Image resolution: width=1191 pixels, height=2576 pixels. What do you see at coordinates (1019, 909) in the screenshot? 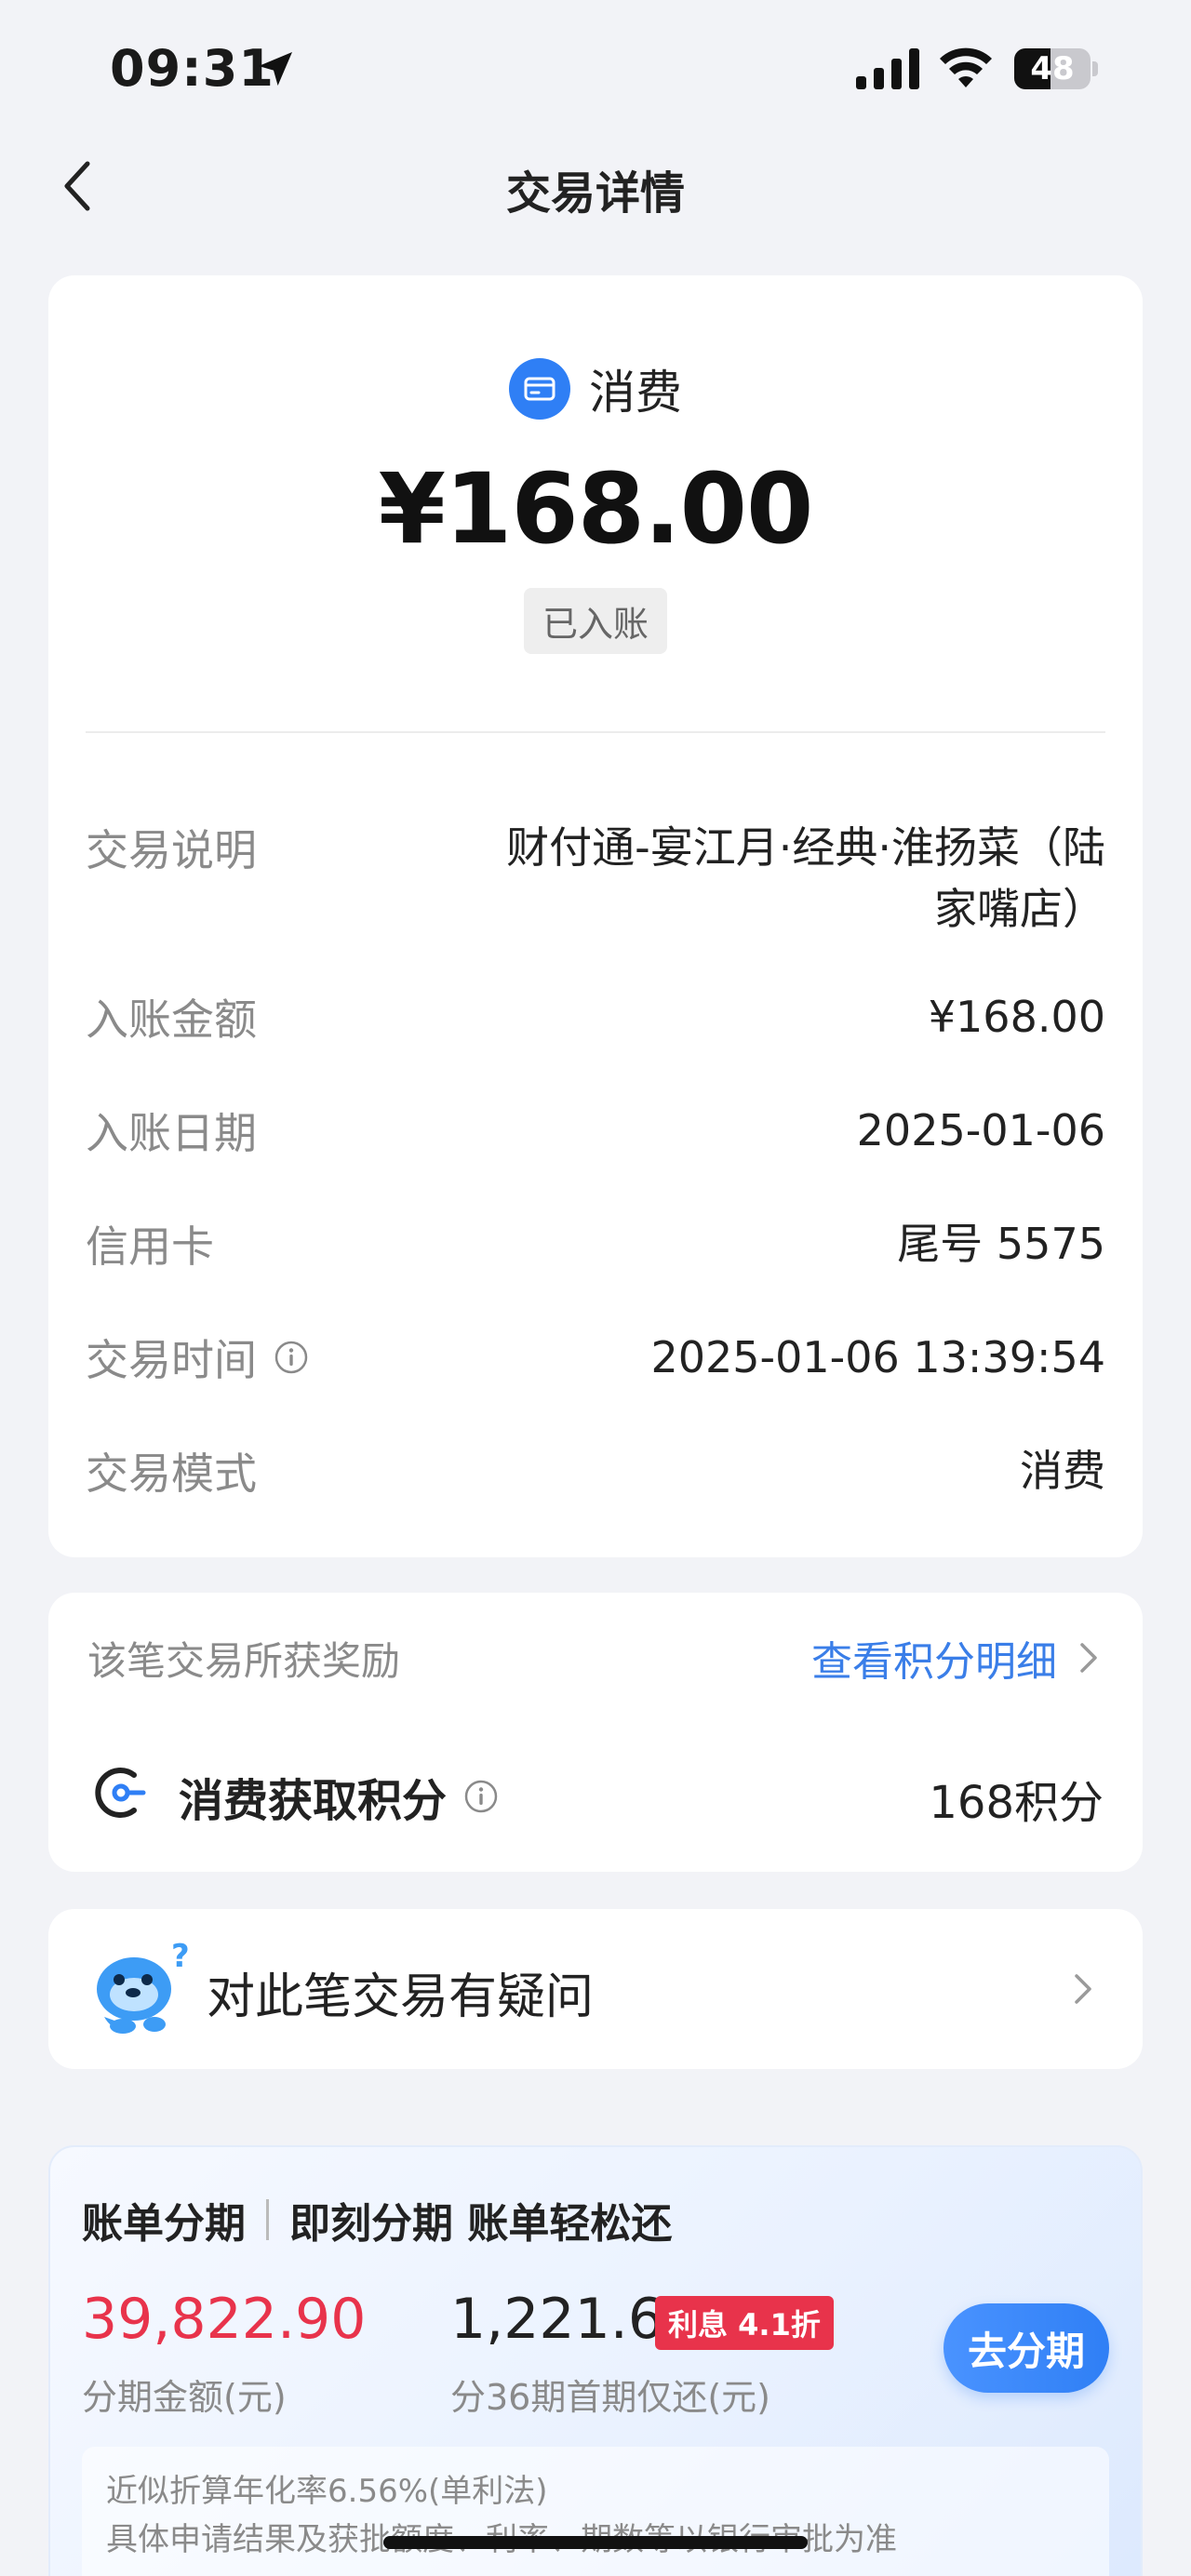
I see `description-line-2: 家嘴店）` at bounding box center [1019, 909].